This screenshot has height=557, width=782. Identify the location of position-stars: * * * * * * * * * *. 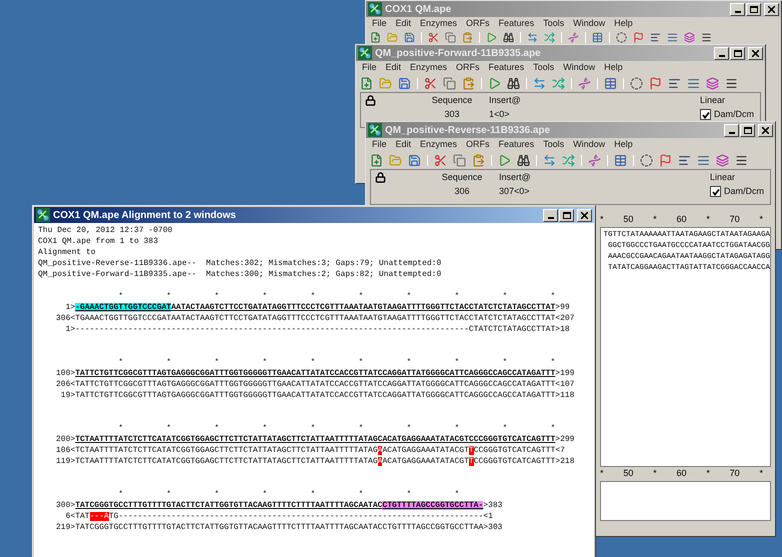
(336, 428).